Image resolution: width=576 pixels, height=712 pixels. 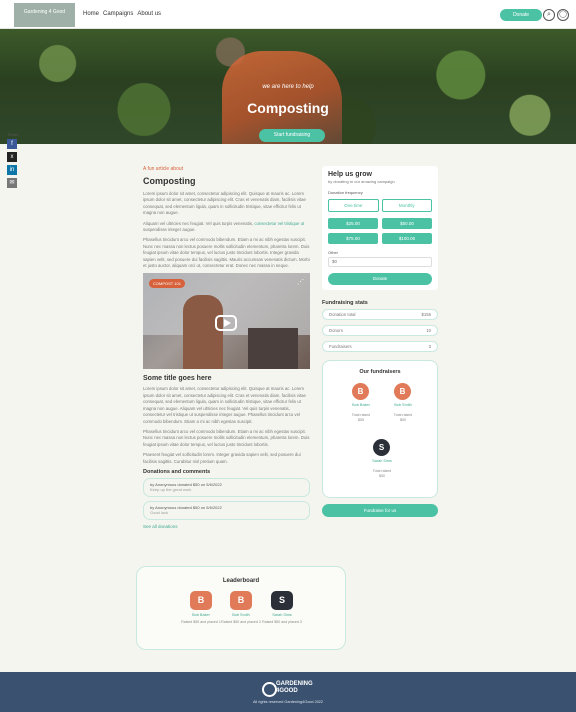 I want to click on fundraisers-title: Our fundraisers, so click(x=380, y=372).